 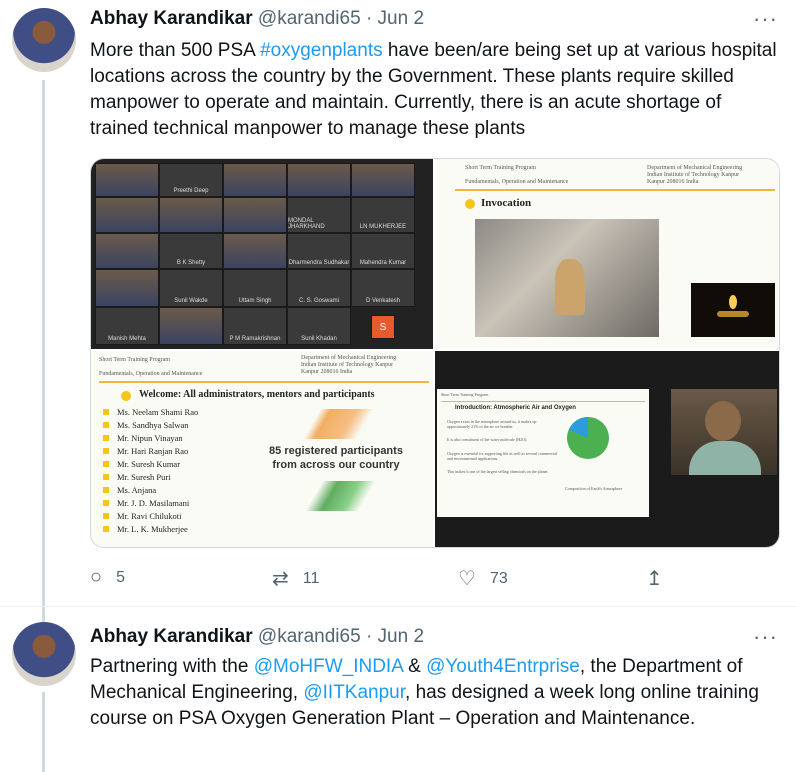 What do you see at coordinates (594, 488) in the screenshot?
I see `pie-caption: Composition of Earth's Atmosphere` at bounding box center [594, 488].